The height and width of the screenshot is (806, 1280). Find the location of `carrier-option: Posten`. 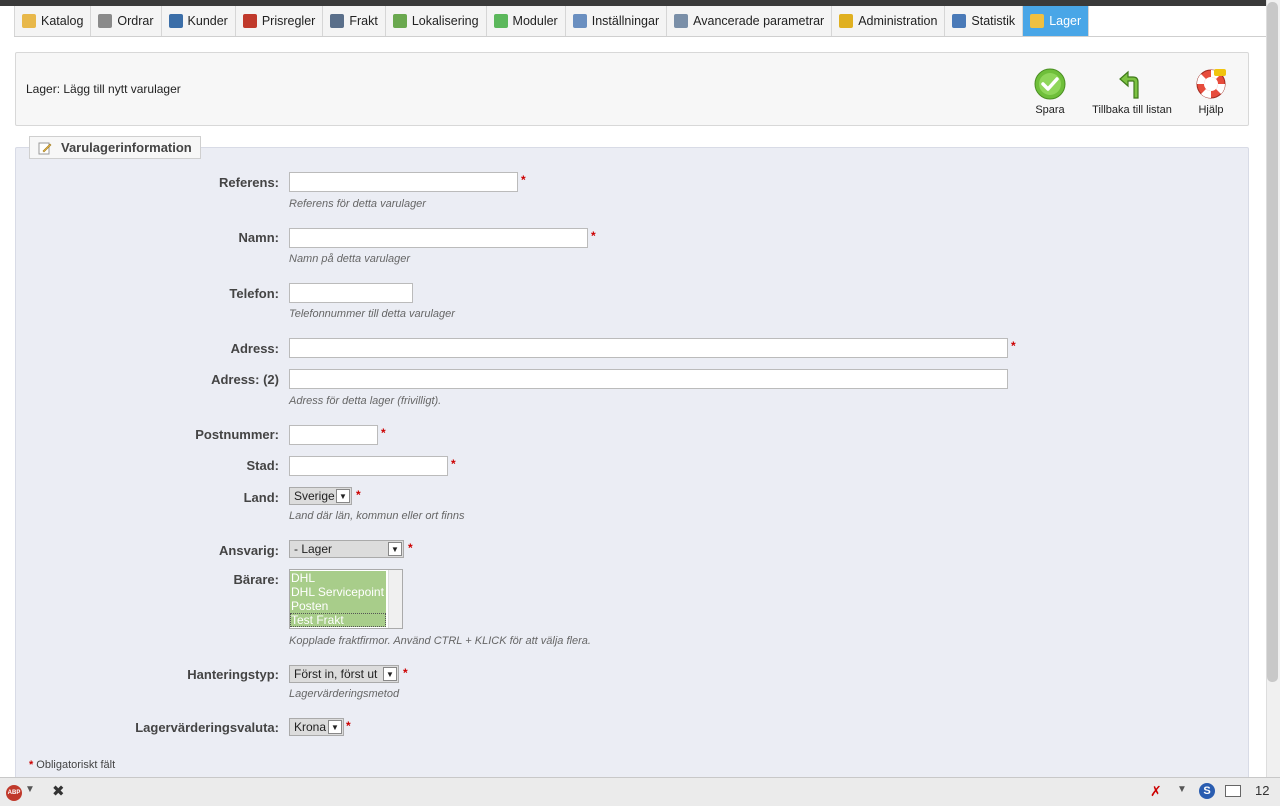

carrier-option: Posten is located at coordinates (338, 606).